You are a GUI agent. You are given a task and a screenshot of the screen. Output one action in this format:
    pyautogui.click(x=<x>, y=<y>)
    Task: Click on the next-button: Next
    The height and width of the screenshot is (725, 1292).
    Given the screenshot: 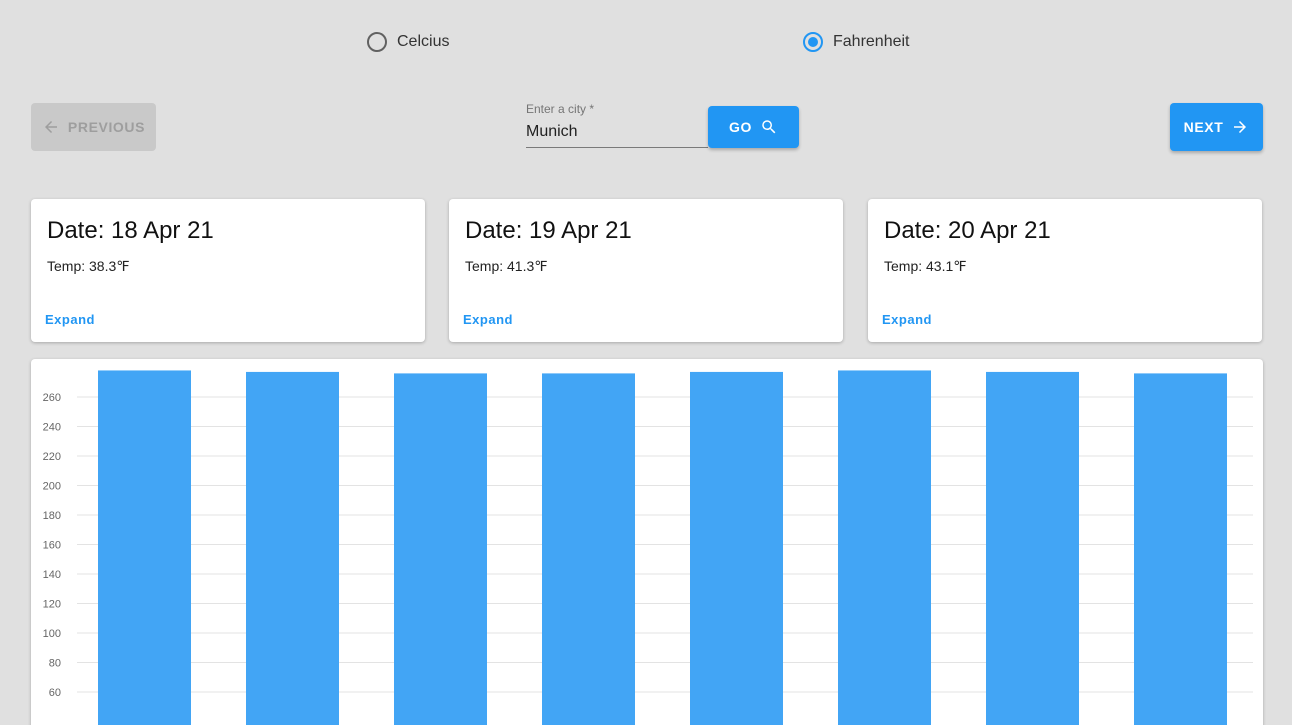 What is the action you would take?
    pyautogui.click(x=1216, y=127)
    